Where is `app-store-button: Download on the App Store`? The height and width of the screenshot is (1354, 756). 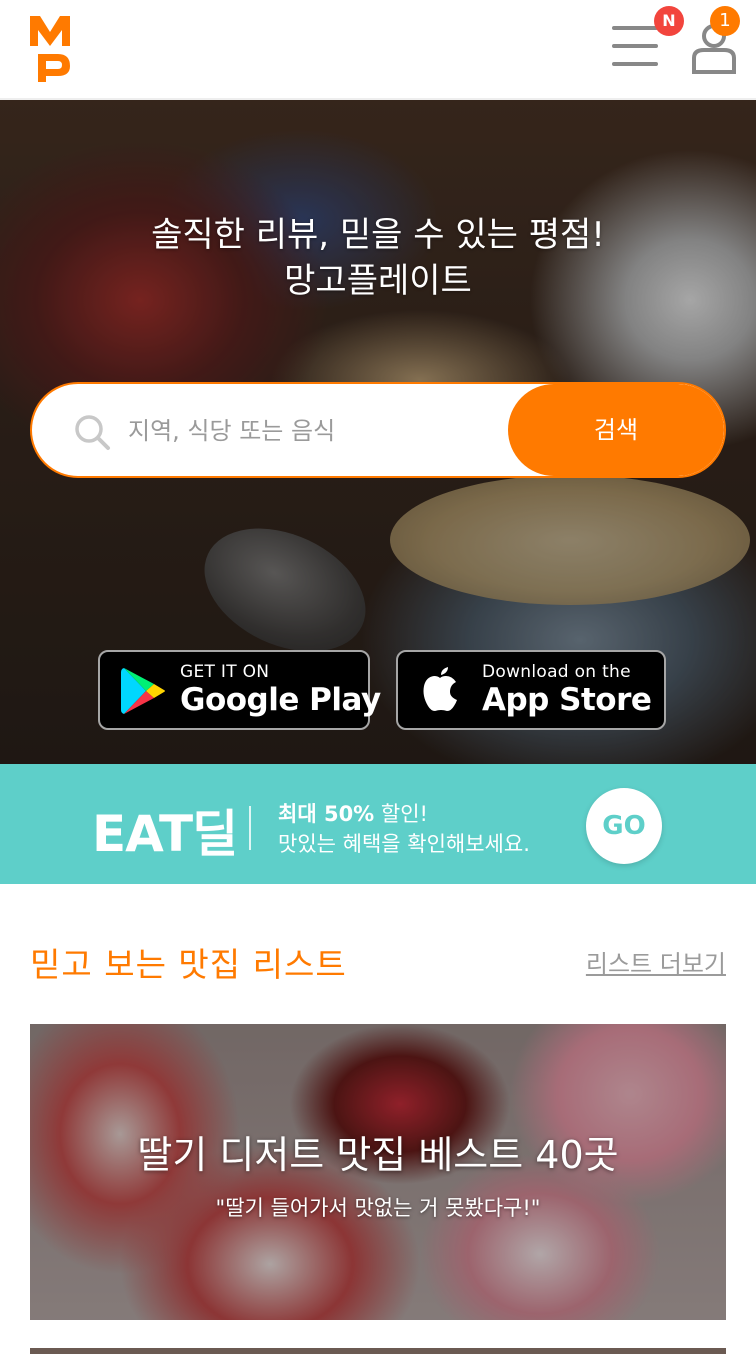 app-store-button: Download on the App Store is located at coordinates (531, 690).